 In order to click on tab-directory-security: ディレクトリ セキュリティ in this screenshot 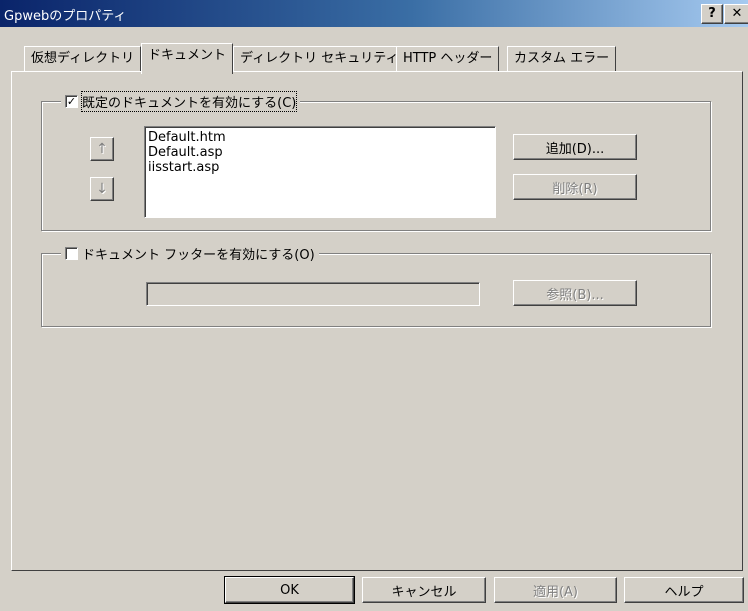, I will do `click(319, 58)`.